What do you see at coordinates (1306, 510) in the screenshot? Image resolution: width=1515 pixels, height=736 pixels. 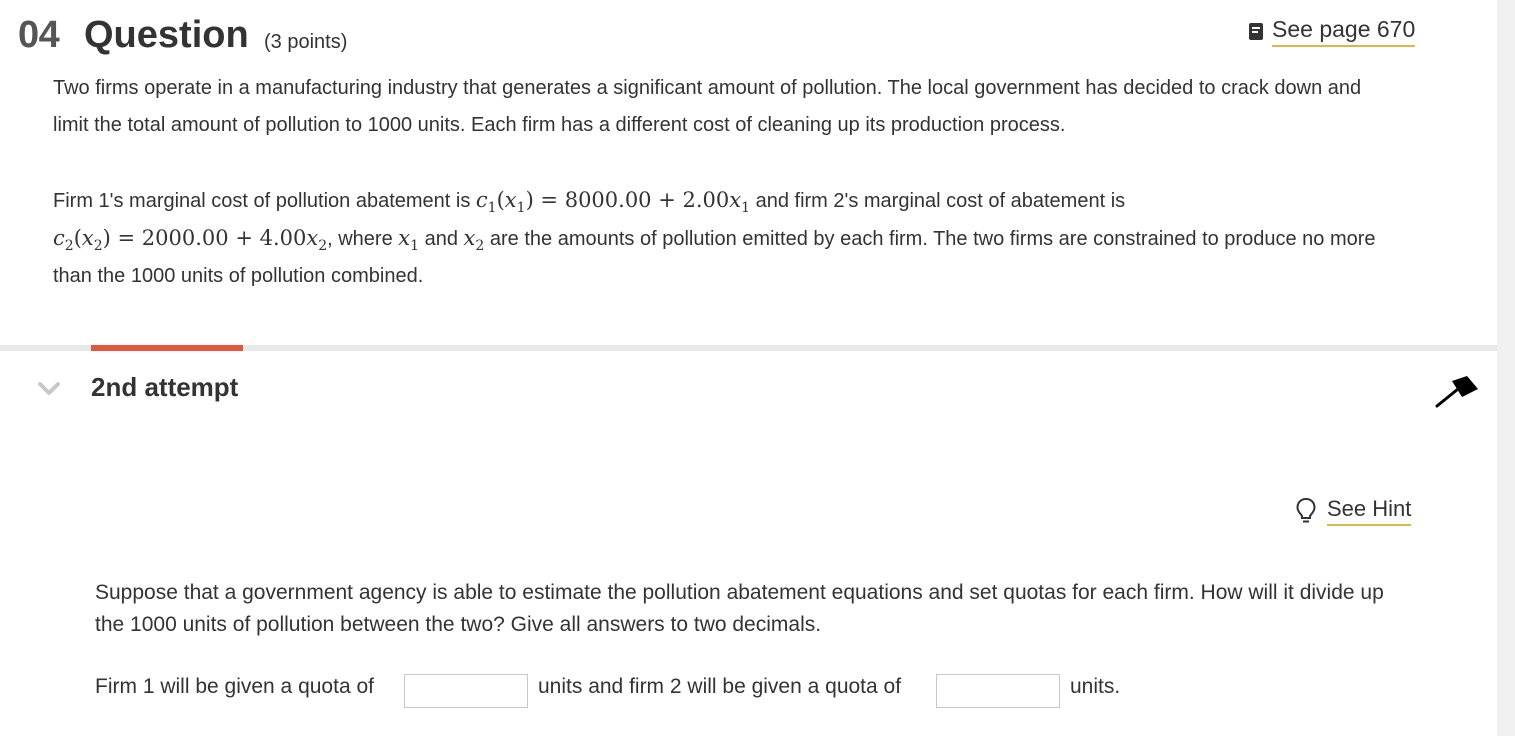 I see `lightbulb-icon` at bounding box center [1306, 510].